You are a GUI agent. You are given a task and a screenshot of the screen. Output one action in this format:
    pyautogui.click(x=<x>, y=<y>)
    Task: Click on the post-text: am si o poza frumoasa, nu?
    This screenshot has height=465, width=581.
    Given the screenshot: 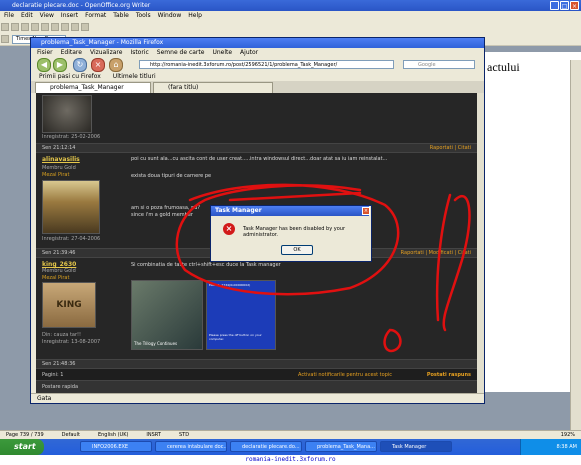 What is the action you would take?
    pyautogui.click(x=166, y=208)
    